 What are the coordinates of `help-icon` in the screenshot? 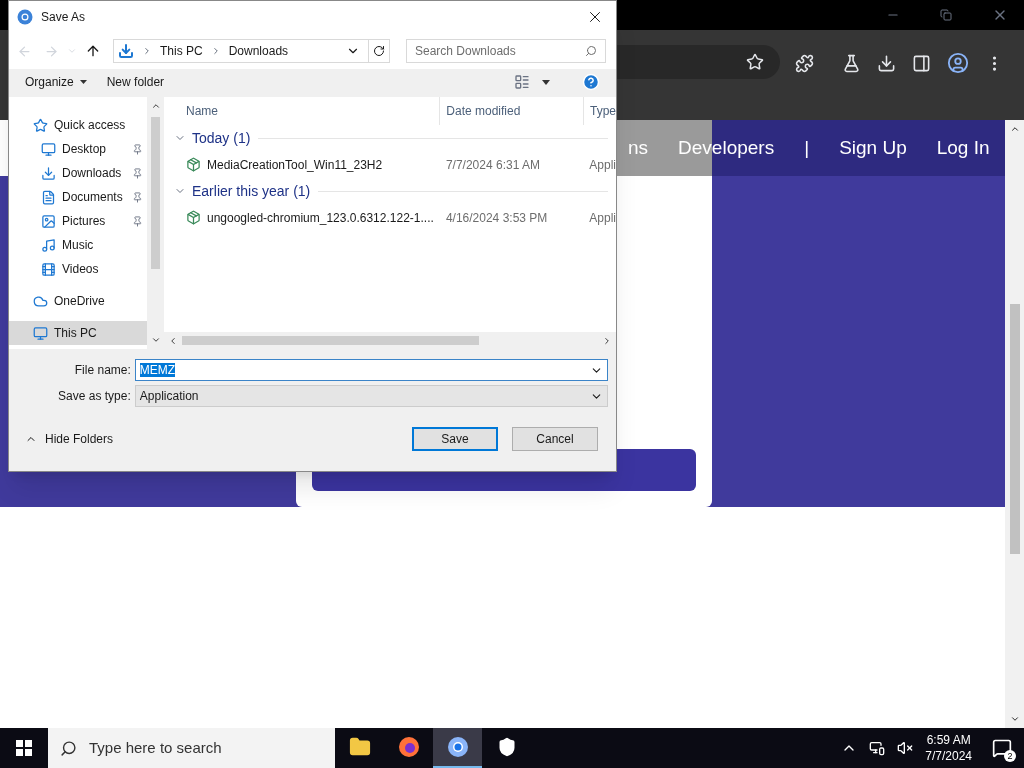 It's located at (591, 82).